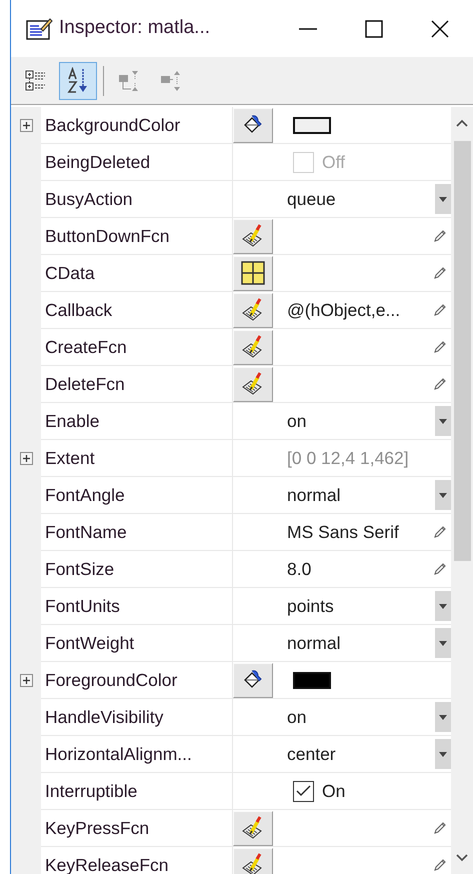 This screenshot has height=874, width=473. Describe the element at coordinates (137, 606) in the screenshot. I see `property-name: FontUnits` at that location.